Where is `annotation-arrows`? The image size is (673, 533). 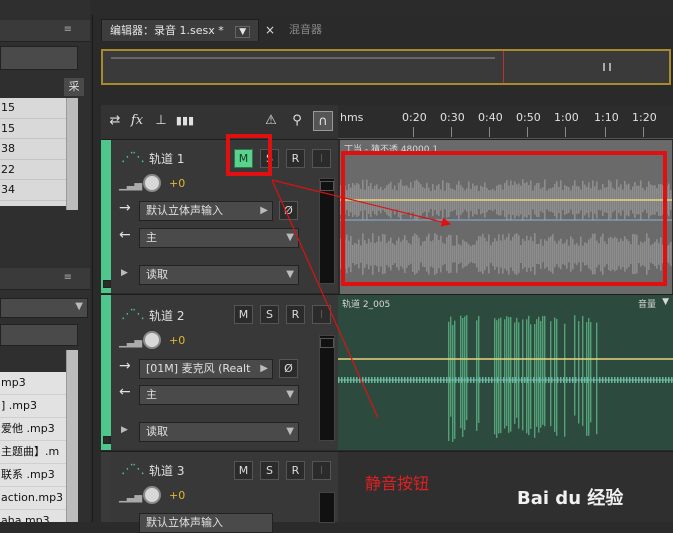 annotation-arrows is located at coordinates (361, 299).